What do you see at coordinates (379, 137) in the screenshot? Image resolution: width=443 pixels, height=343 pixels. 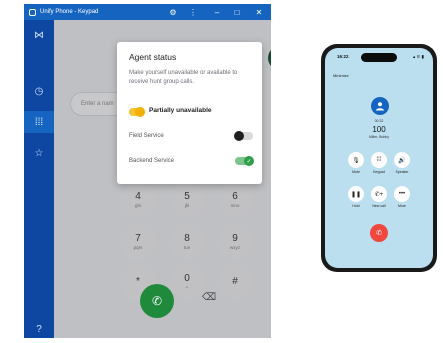 I see `call-contact-name: Miller, Bobby` at bounding box center [379, 137].